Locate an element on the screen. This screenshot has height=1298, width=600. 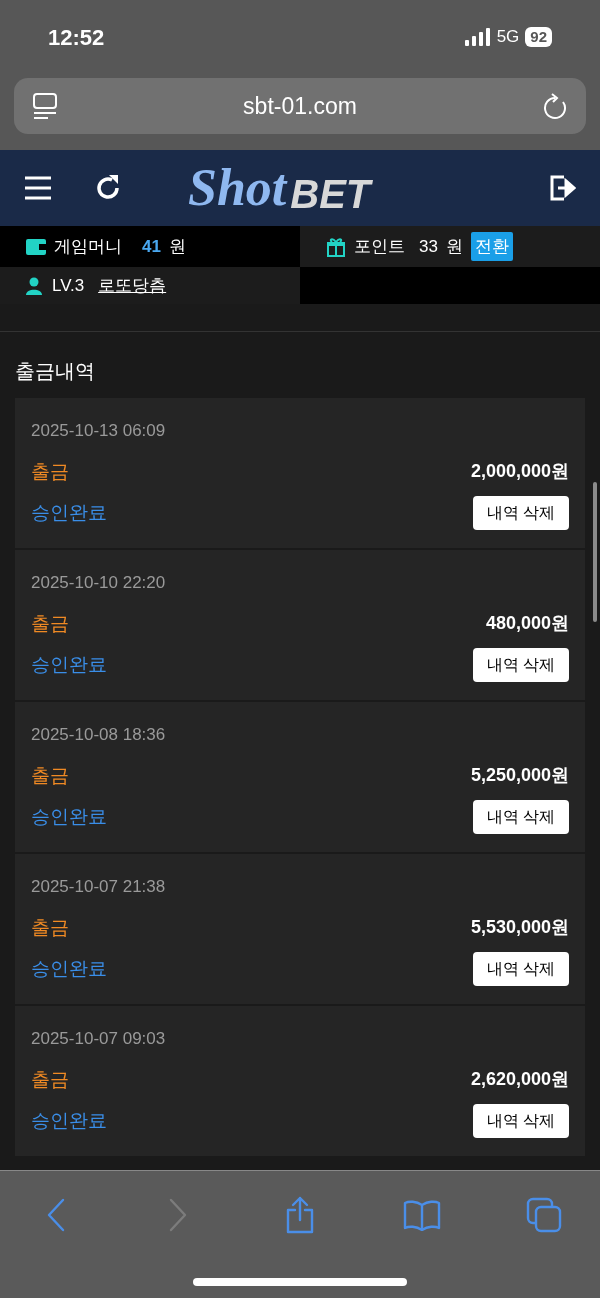
record-amount: 5,250,000원 is located at coordinates (519, 776).